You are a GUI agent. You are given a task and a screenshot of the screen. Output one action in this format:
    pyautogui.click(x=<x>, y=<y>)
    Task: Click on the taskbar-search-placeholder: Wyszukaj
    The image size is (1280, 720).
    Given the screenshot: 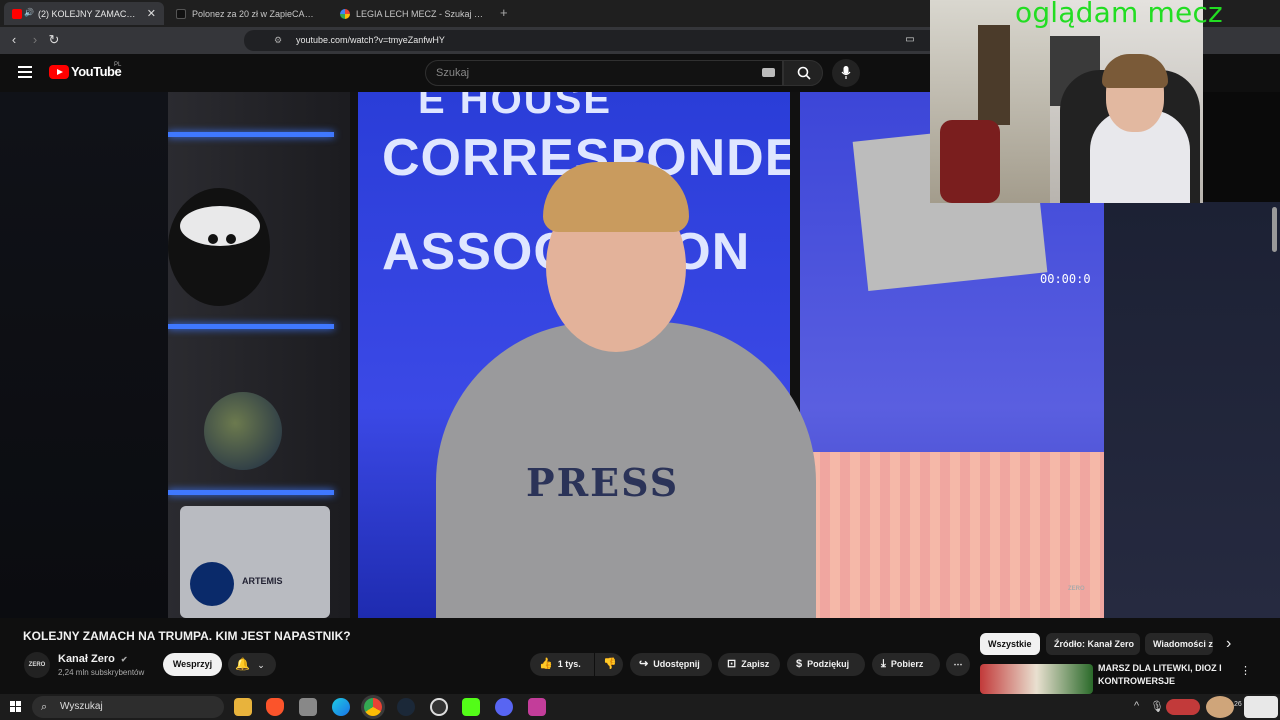 What is the action you would take?
    pyautogui.click(x=81, y=706)
    